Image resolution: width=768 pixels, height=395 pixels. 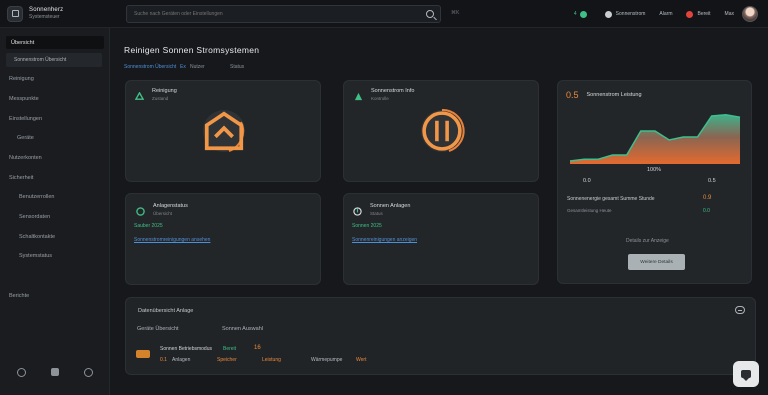 What do you see at coordinates (327, 360) in the screenshot?
I see `legend-item: Wärmepumpe` at bounding box center [327, 360].